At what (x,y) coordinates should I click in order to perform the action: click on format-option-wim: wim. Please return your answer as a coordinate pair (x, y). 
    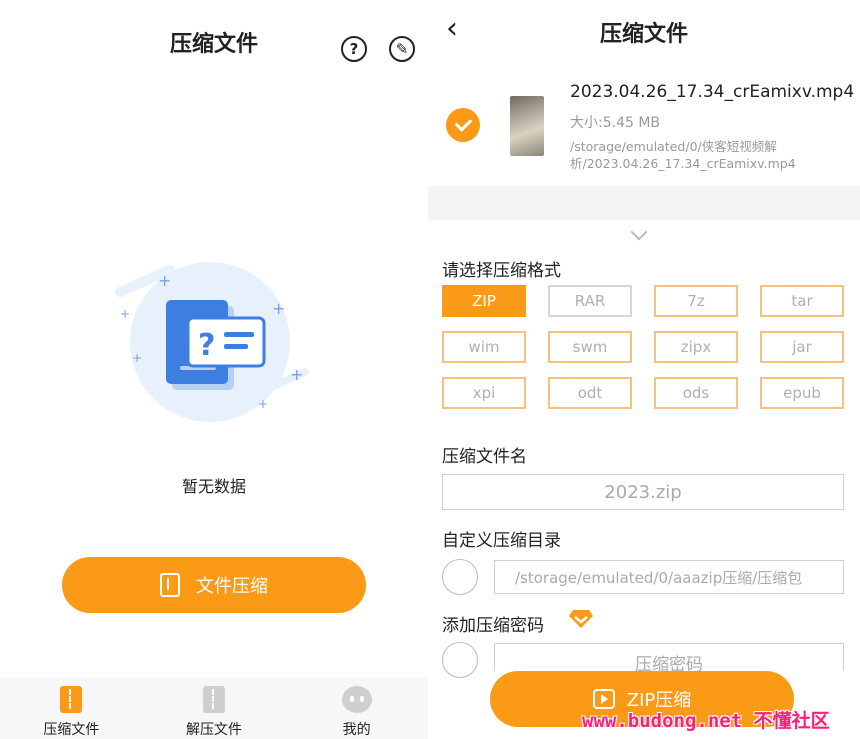
    Looking at the image, I should click on (484, 347).